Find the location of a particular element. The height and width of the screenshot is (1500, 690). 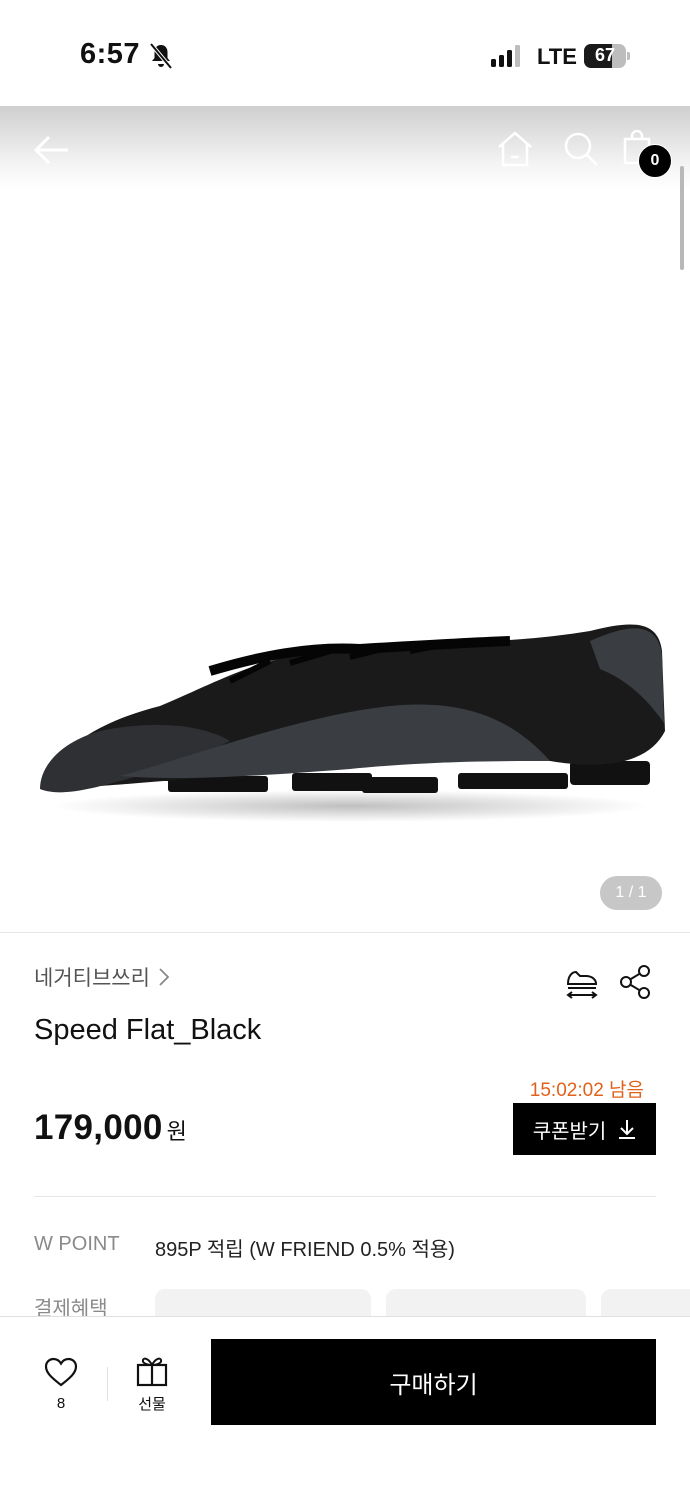

brand-link: 네거티브쓰리 is located at coordinates (102, 977).